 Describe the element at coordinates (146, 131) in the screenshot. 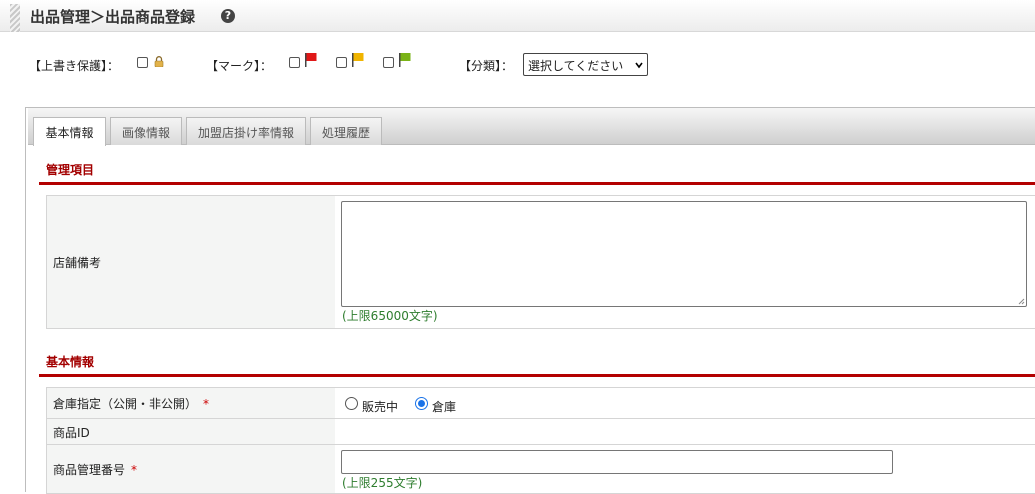

I see `tab-image-info: 画像情報` at that location.